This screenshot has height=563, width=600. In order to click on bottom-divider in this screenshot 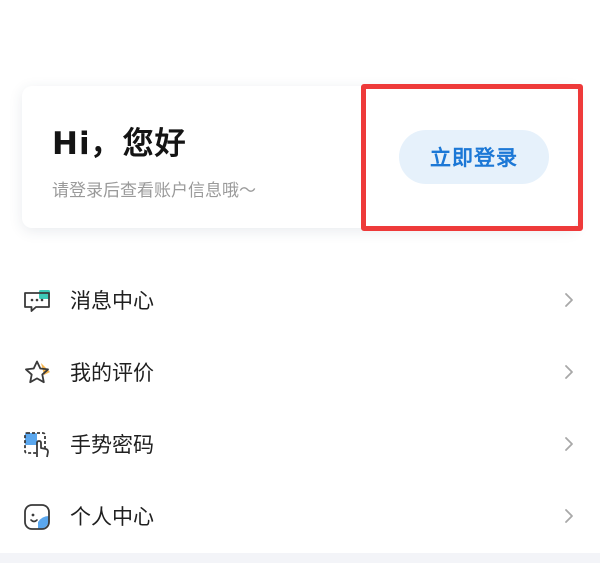, I will do `click(300, 558)`.